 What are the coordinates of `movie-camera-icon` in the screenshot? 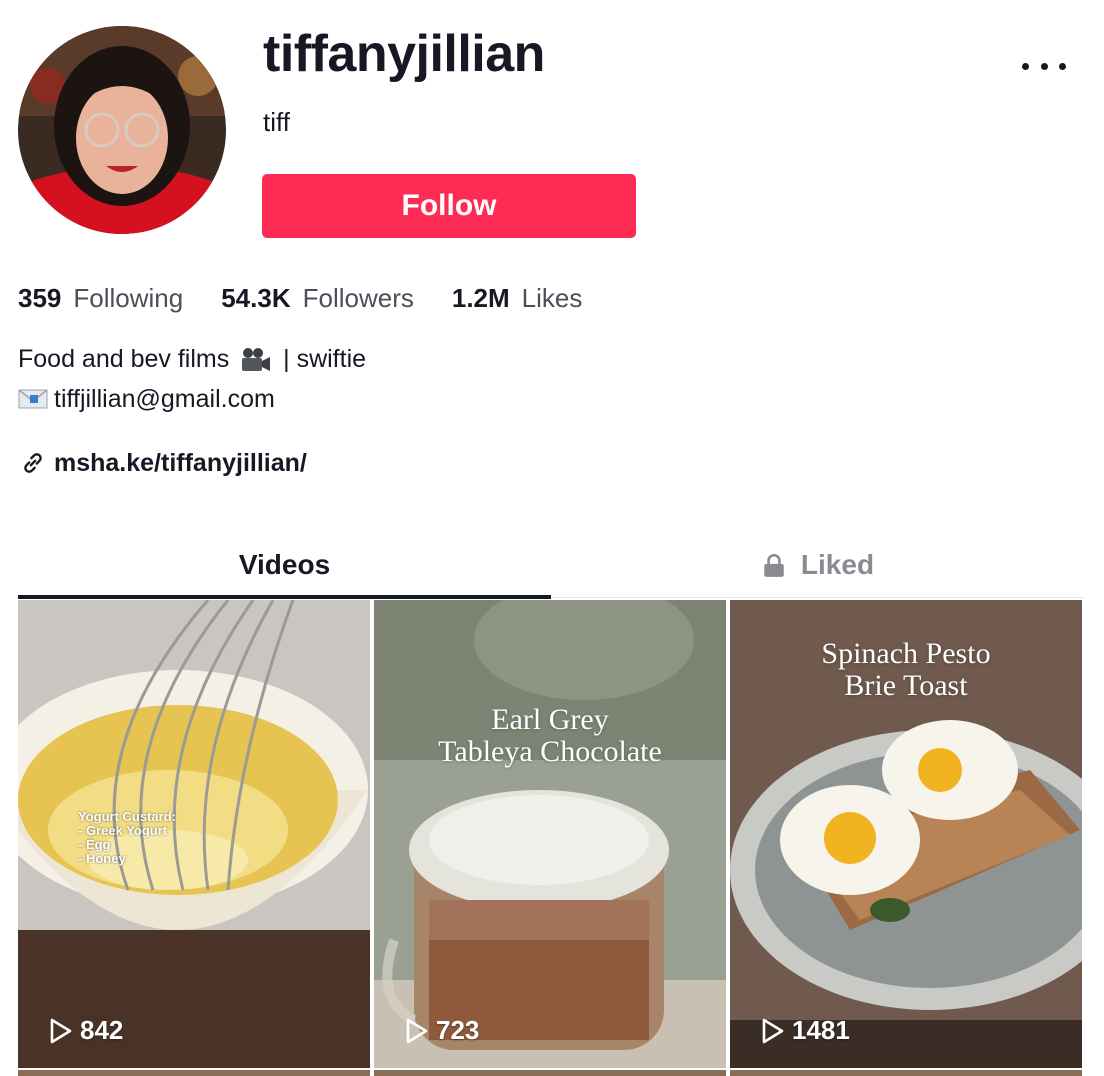 It's located at (256, 360).